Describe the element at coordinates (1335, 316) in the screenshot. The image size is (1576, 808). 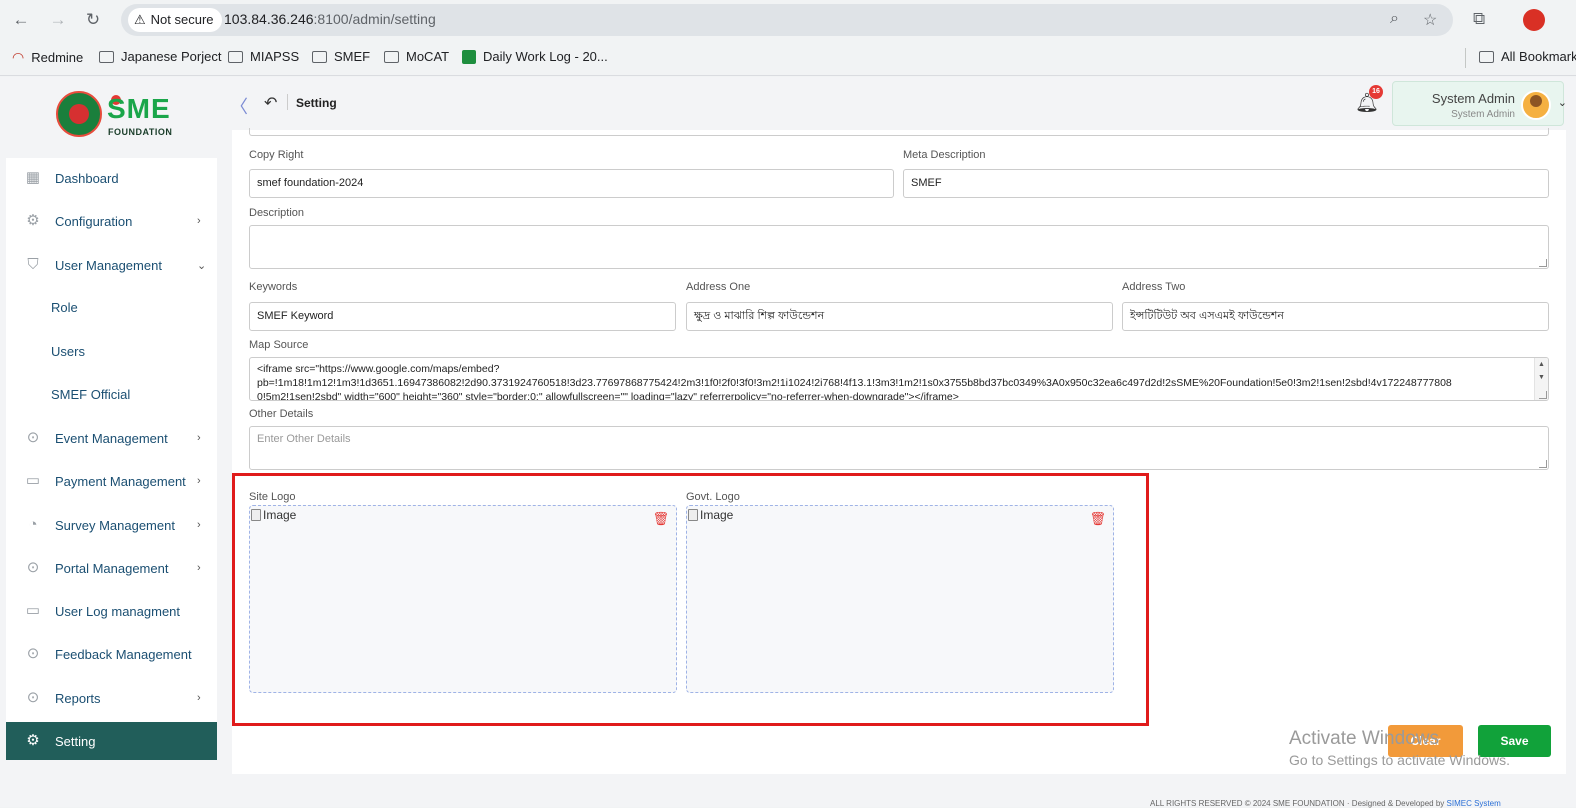
I see `address-two-field: ইন্সটিটিউট অব এসএমই ফাউন্ডেশন` at that location.